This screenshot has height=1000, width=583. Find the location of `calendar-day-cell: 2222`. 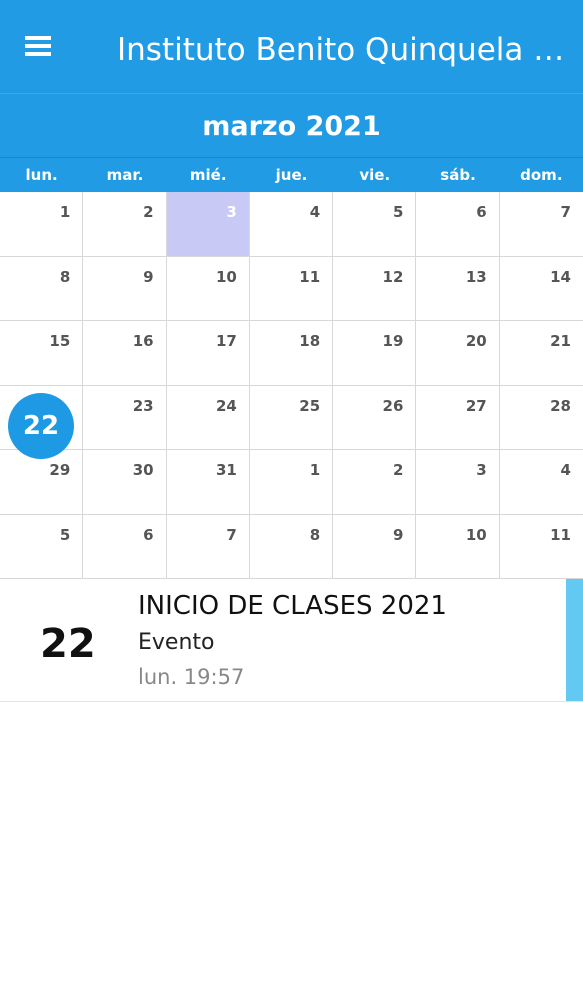

calendar-day-cell: 2222 is located at coordinates (42, 422).